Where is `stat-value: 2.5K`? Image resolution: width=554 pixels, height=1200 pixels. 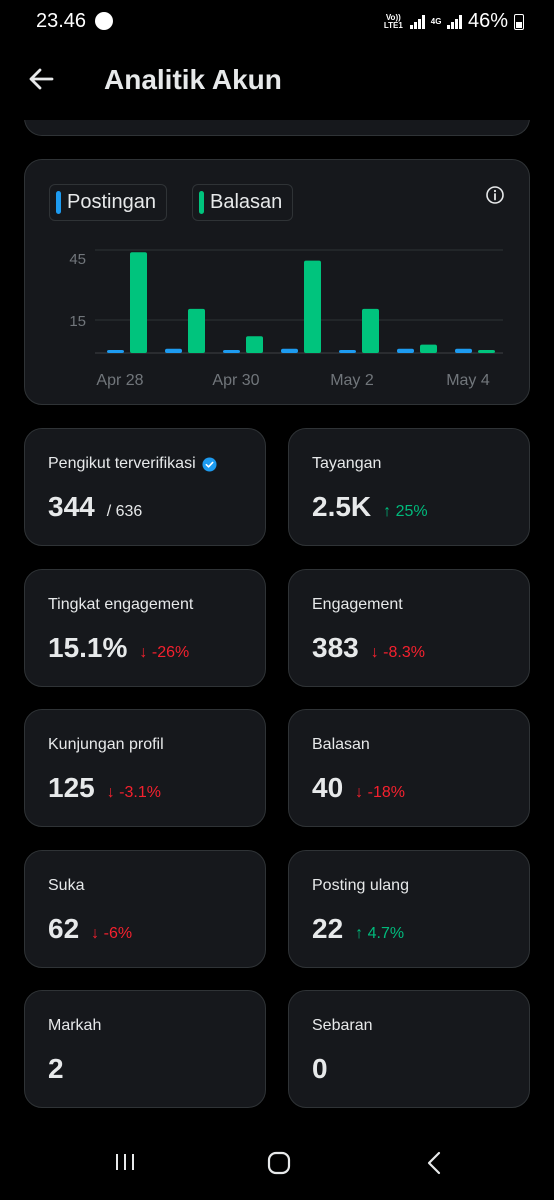 stat-value: 2.5K is located at coordinates (342, 506).